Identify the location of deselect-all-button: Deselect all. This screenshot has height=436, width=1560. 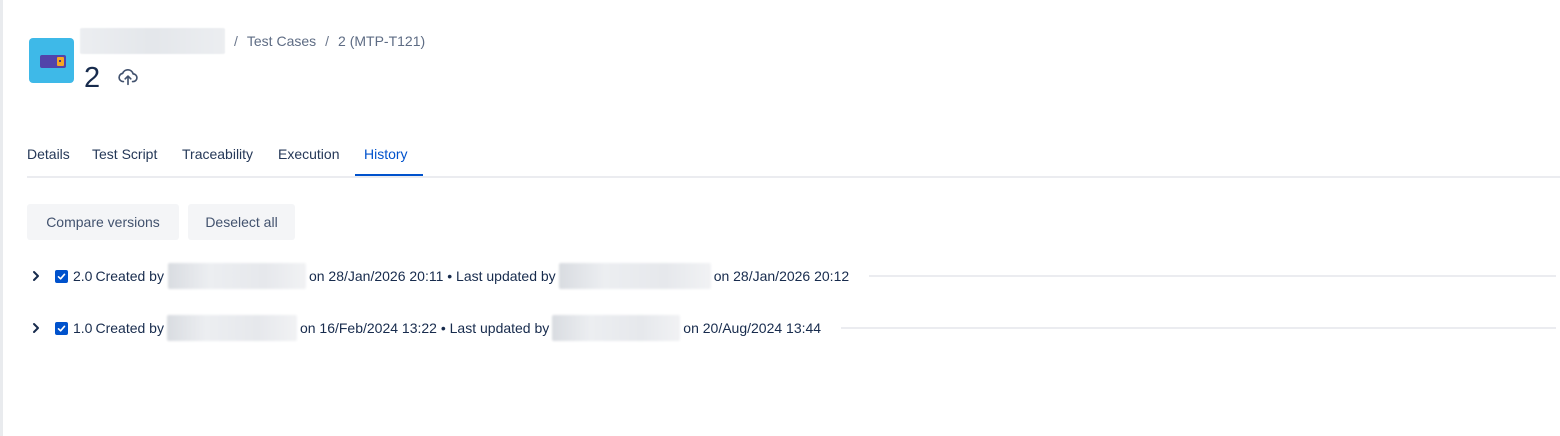
(241, 222).